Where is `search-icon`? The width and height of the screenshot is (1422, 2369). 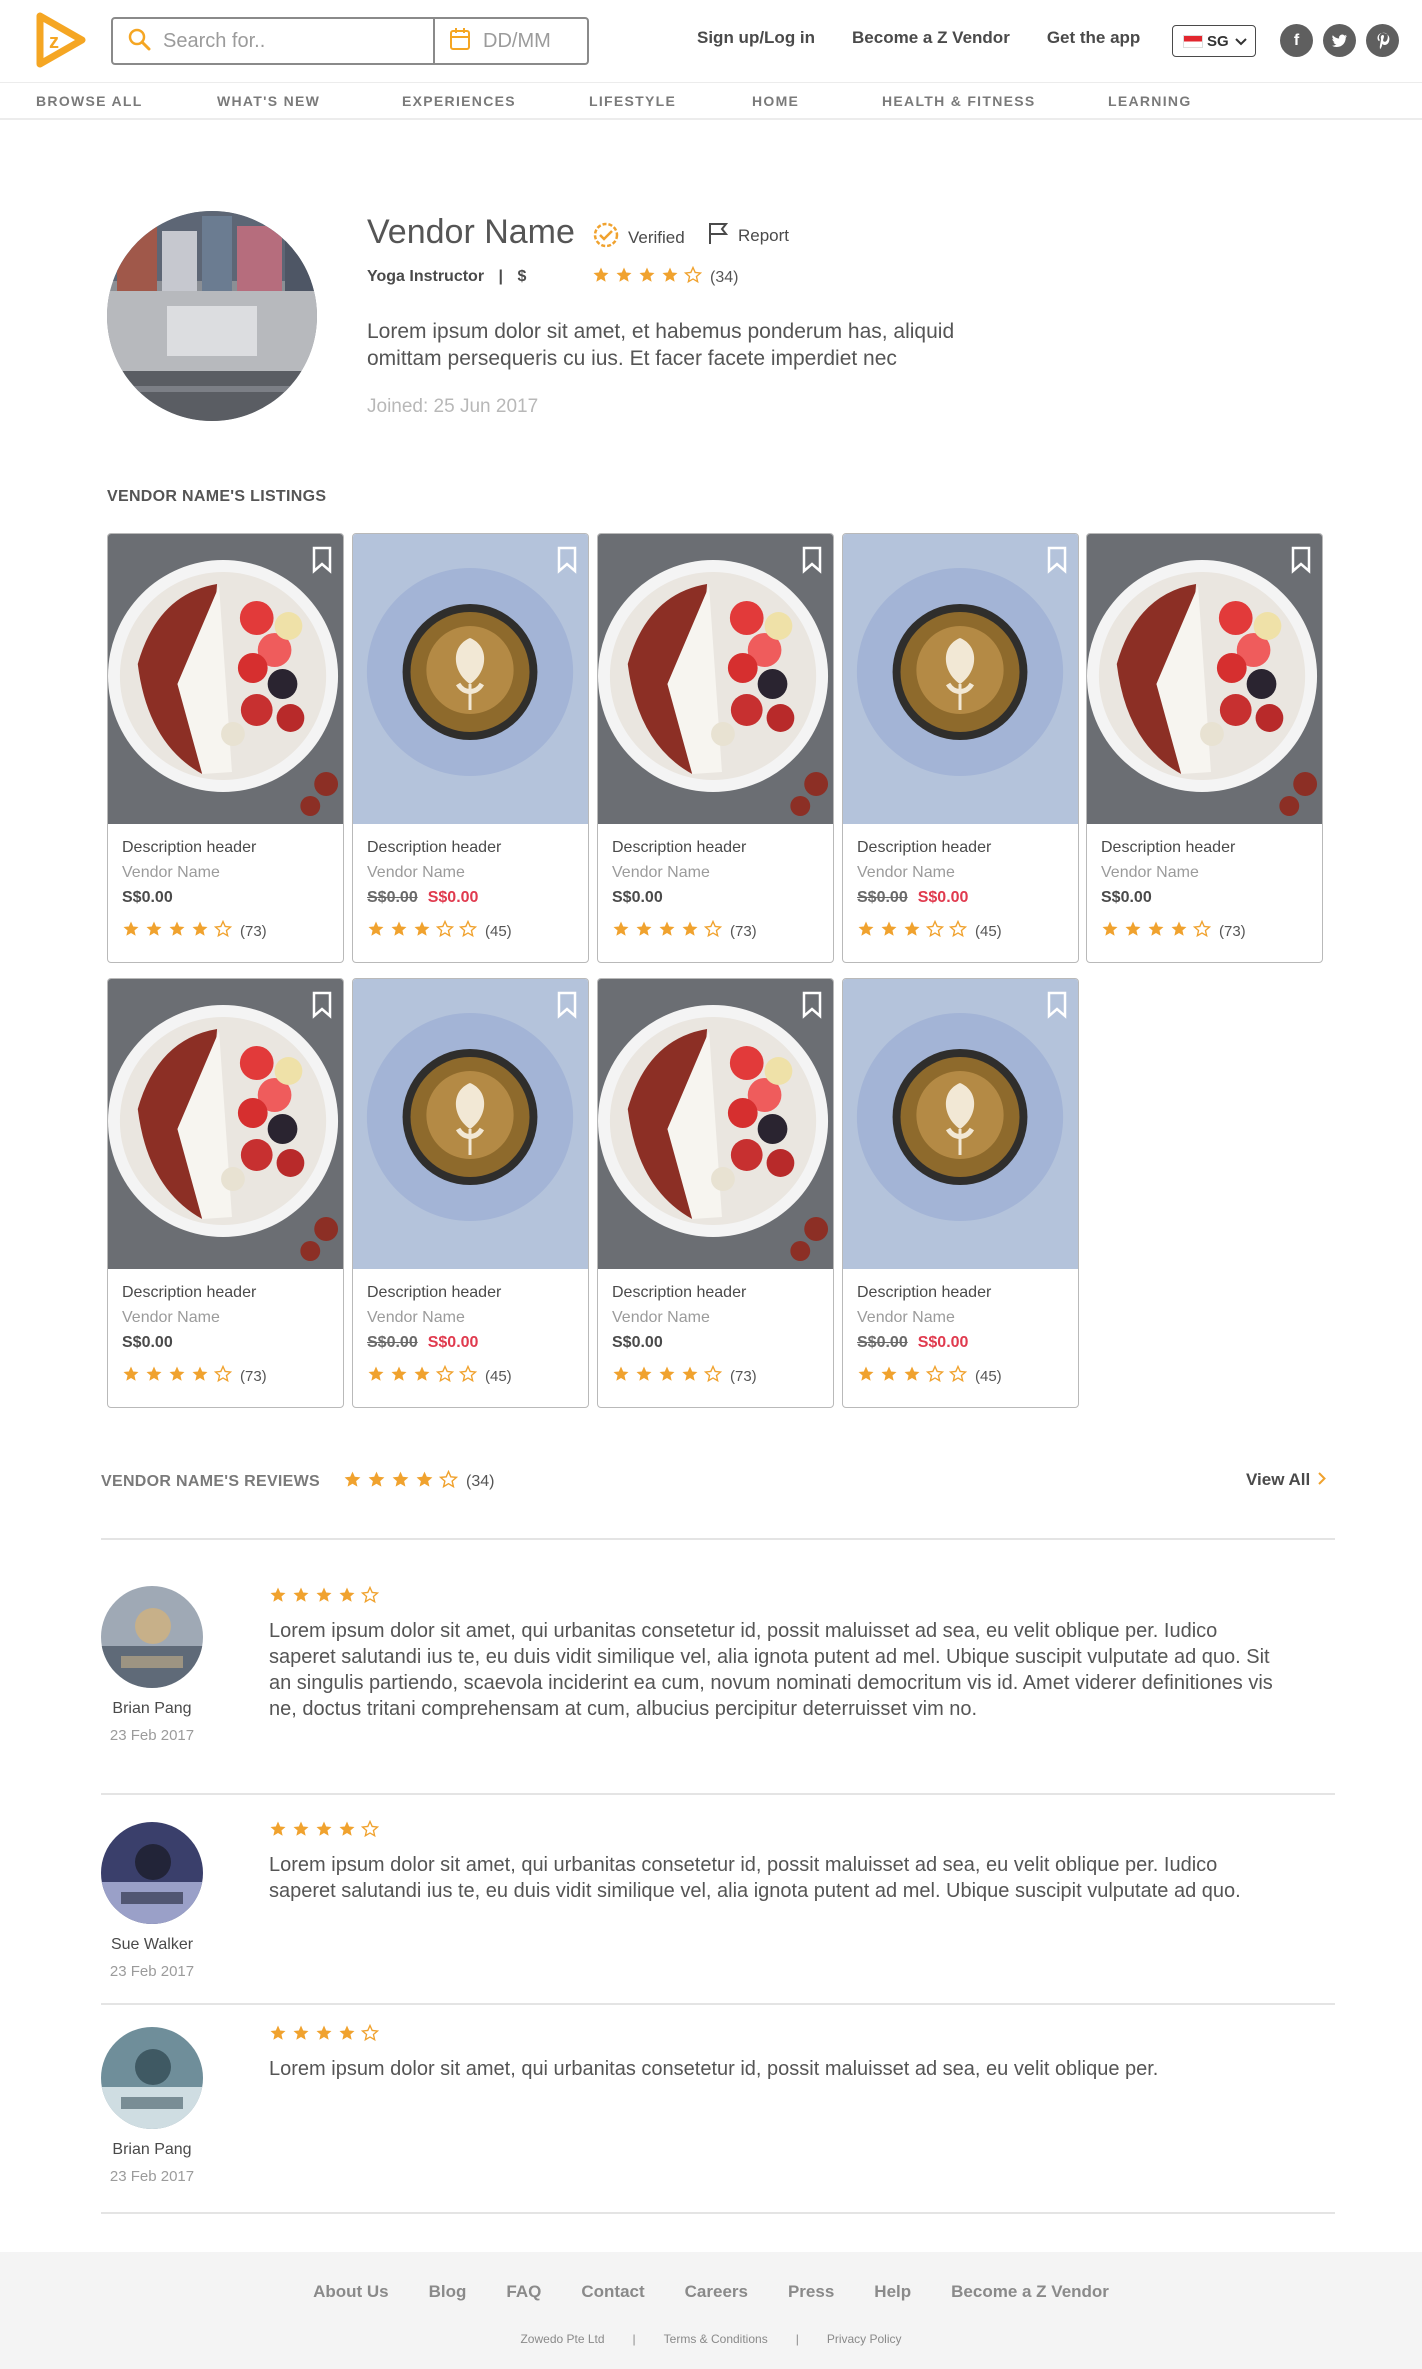 search-icon is located at coordinates (139, 41).